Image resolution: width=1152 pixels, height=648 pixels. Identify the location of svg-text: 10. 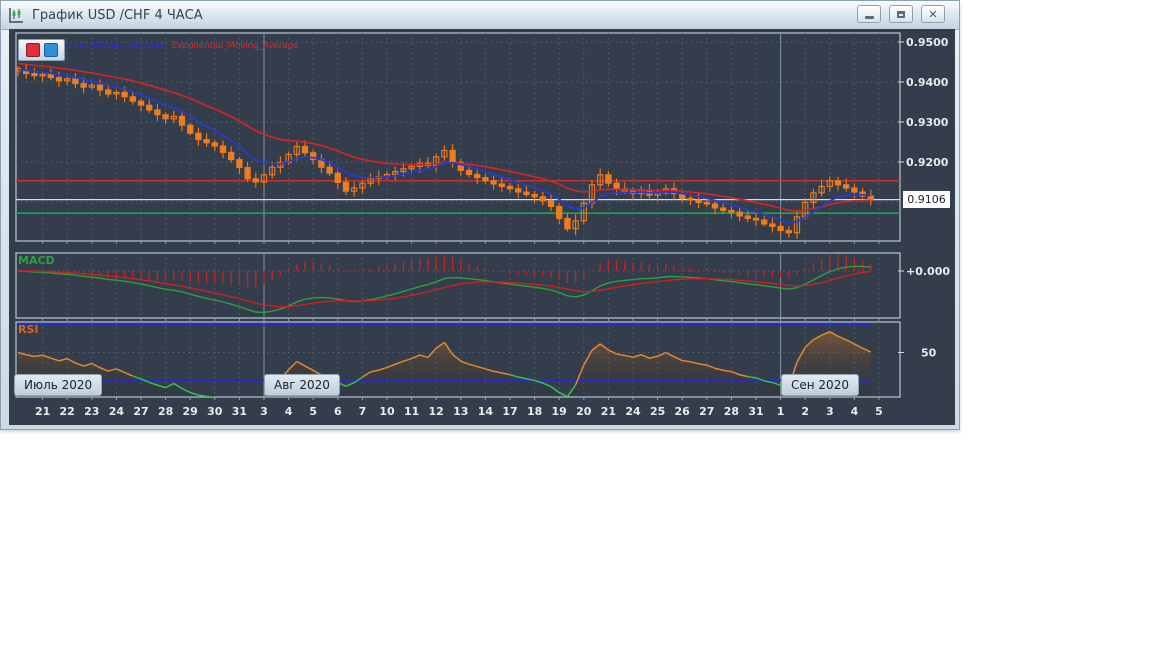
(387, 411).